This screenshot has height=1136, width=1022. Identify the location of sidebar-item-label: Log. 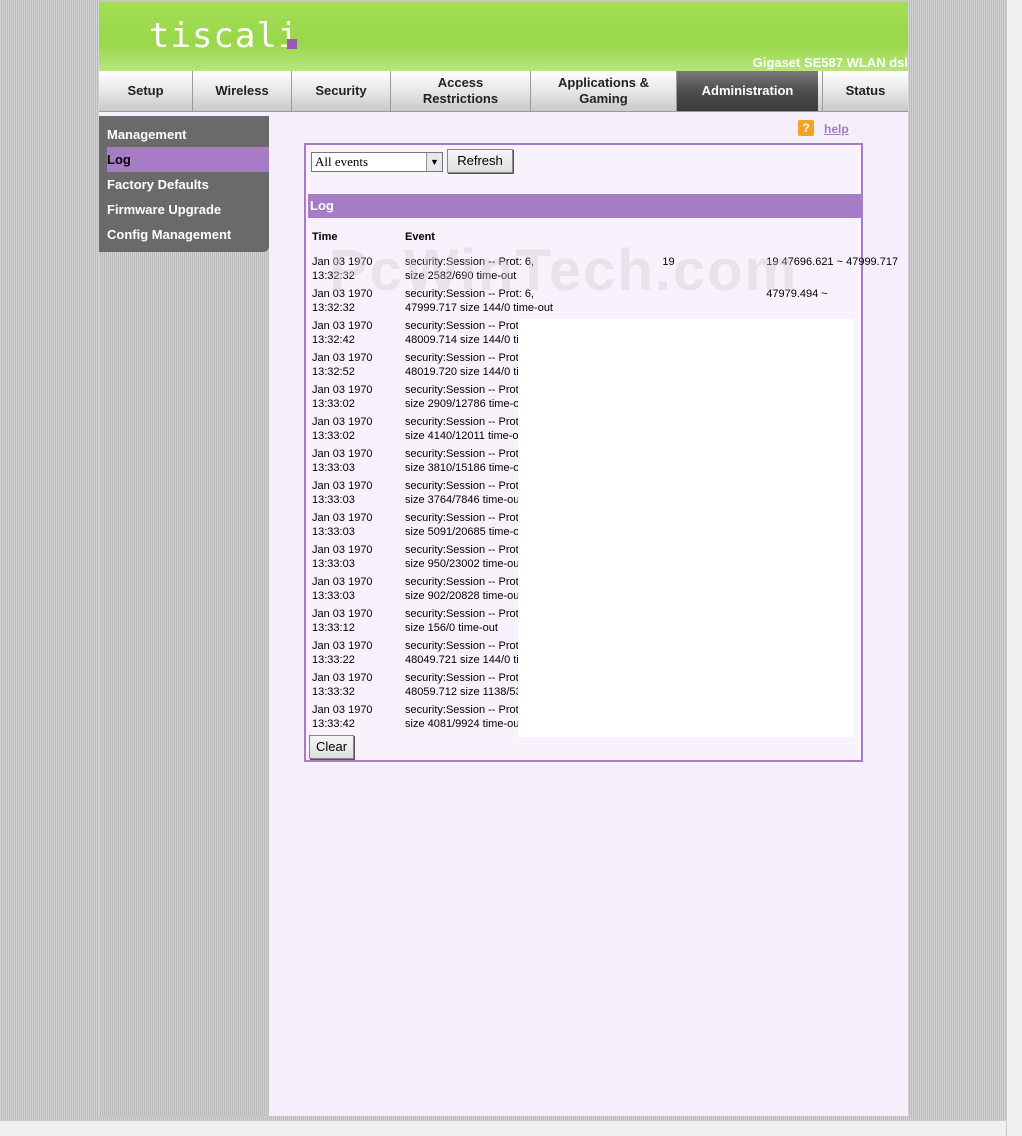
(119, 159).